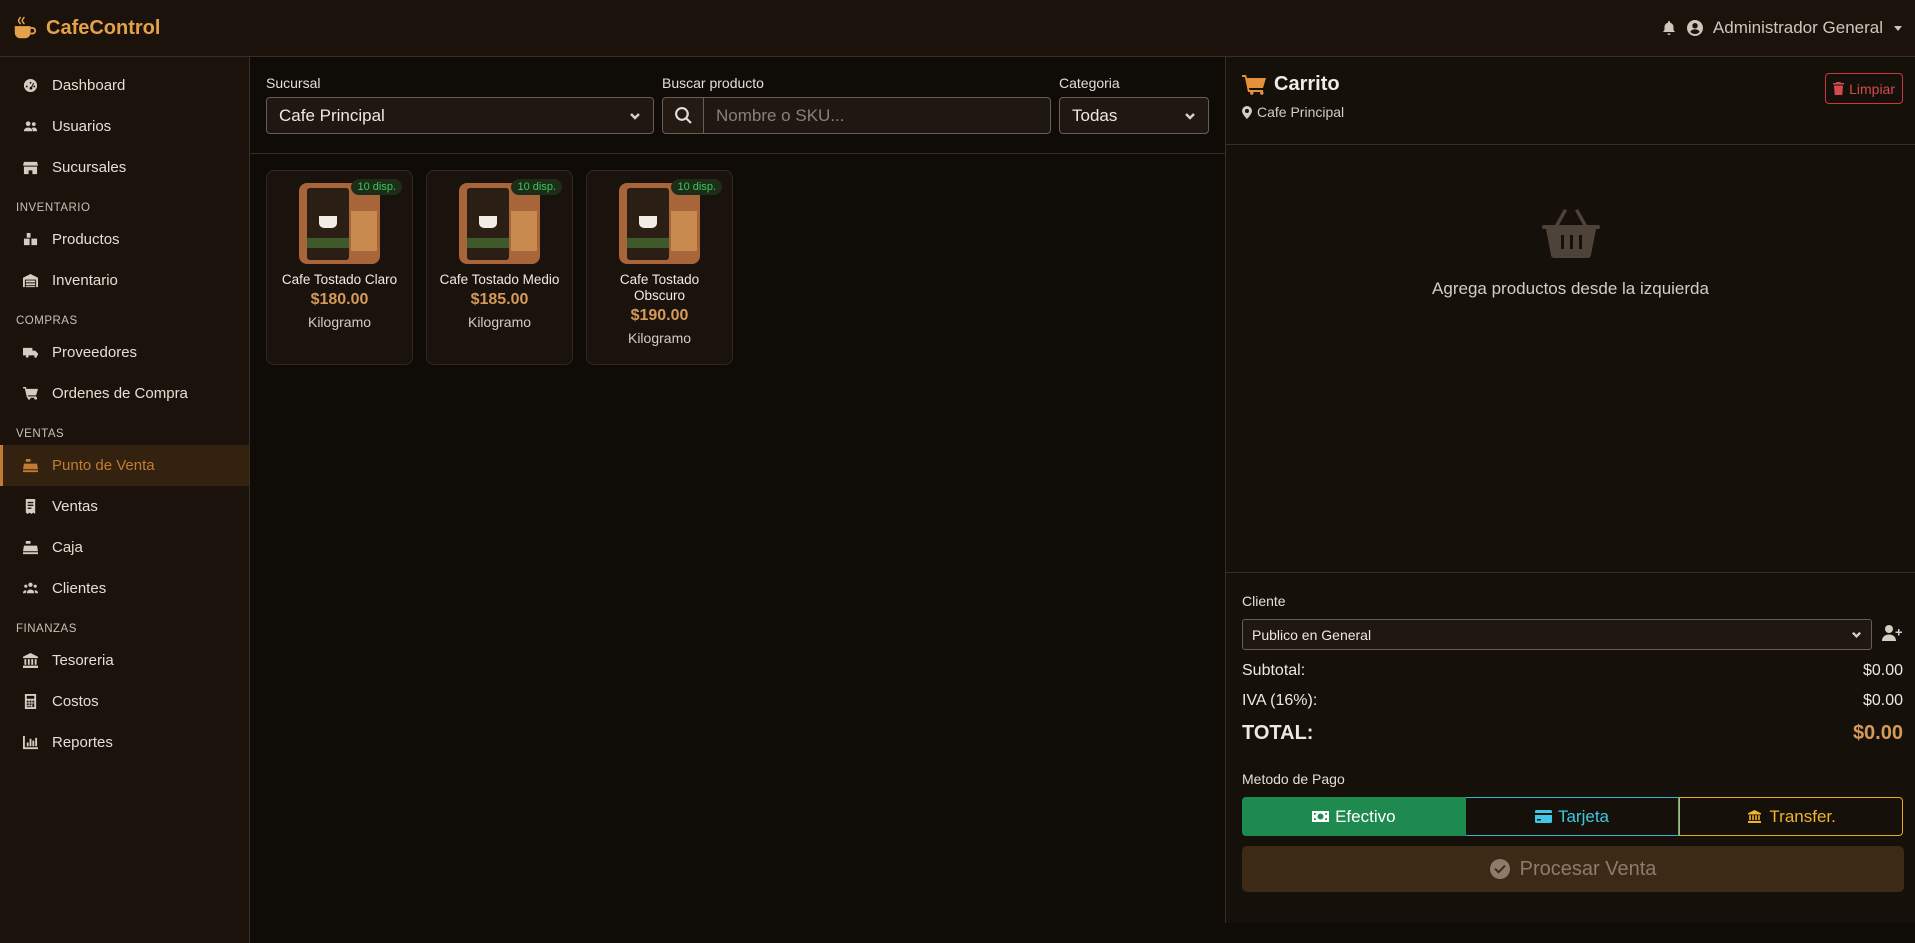  What do you see at coordinates (46, 629) in the screenshot?
I see `section-label-finanzas: FINANZAS` at bounding box center [46, 629].